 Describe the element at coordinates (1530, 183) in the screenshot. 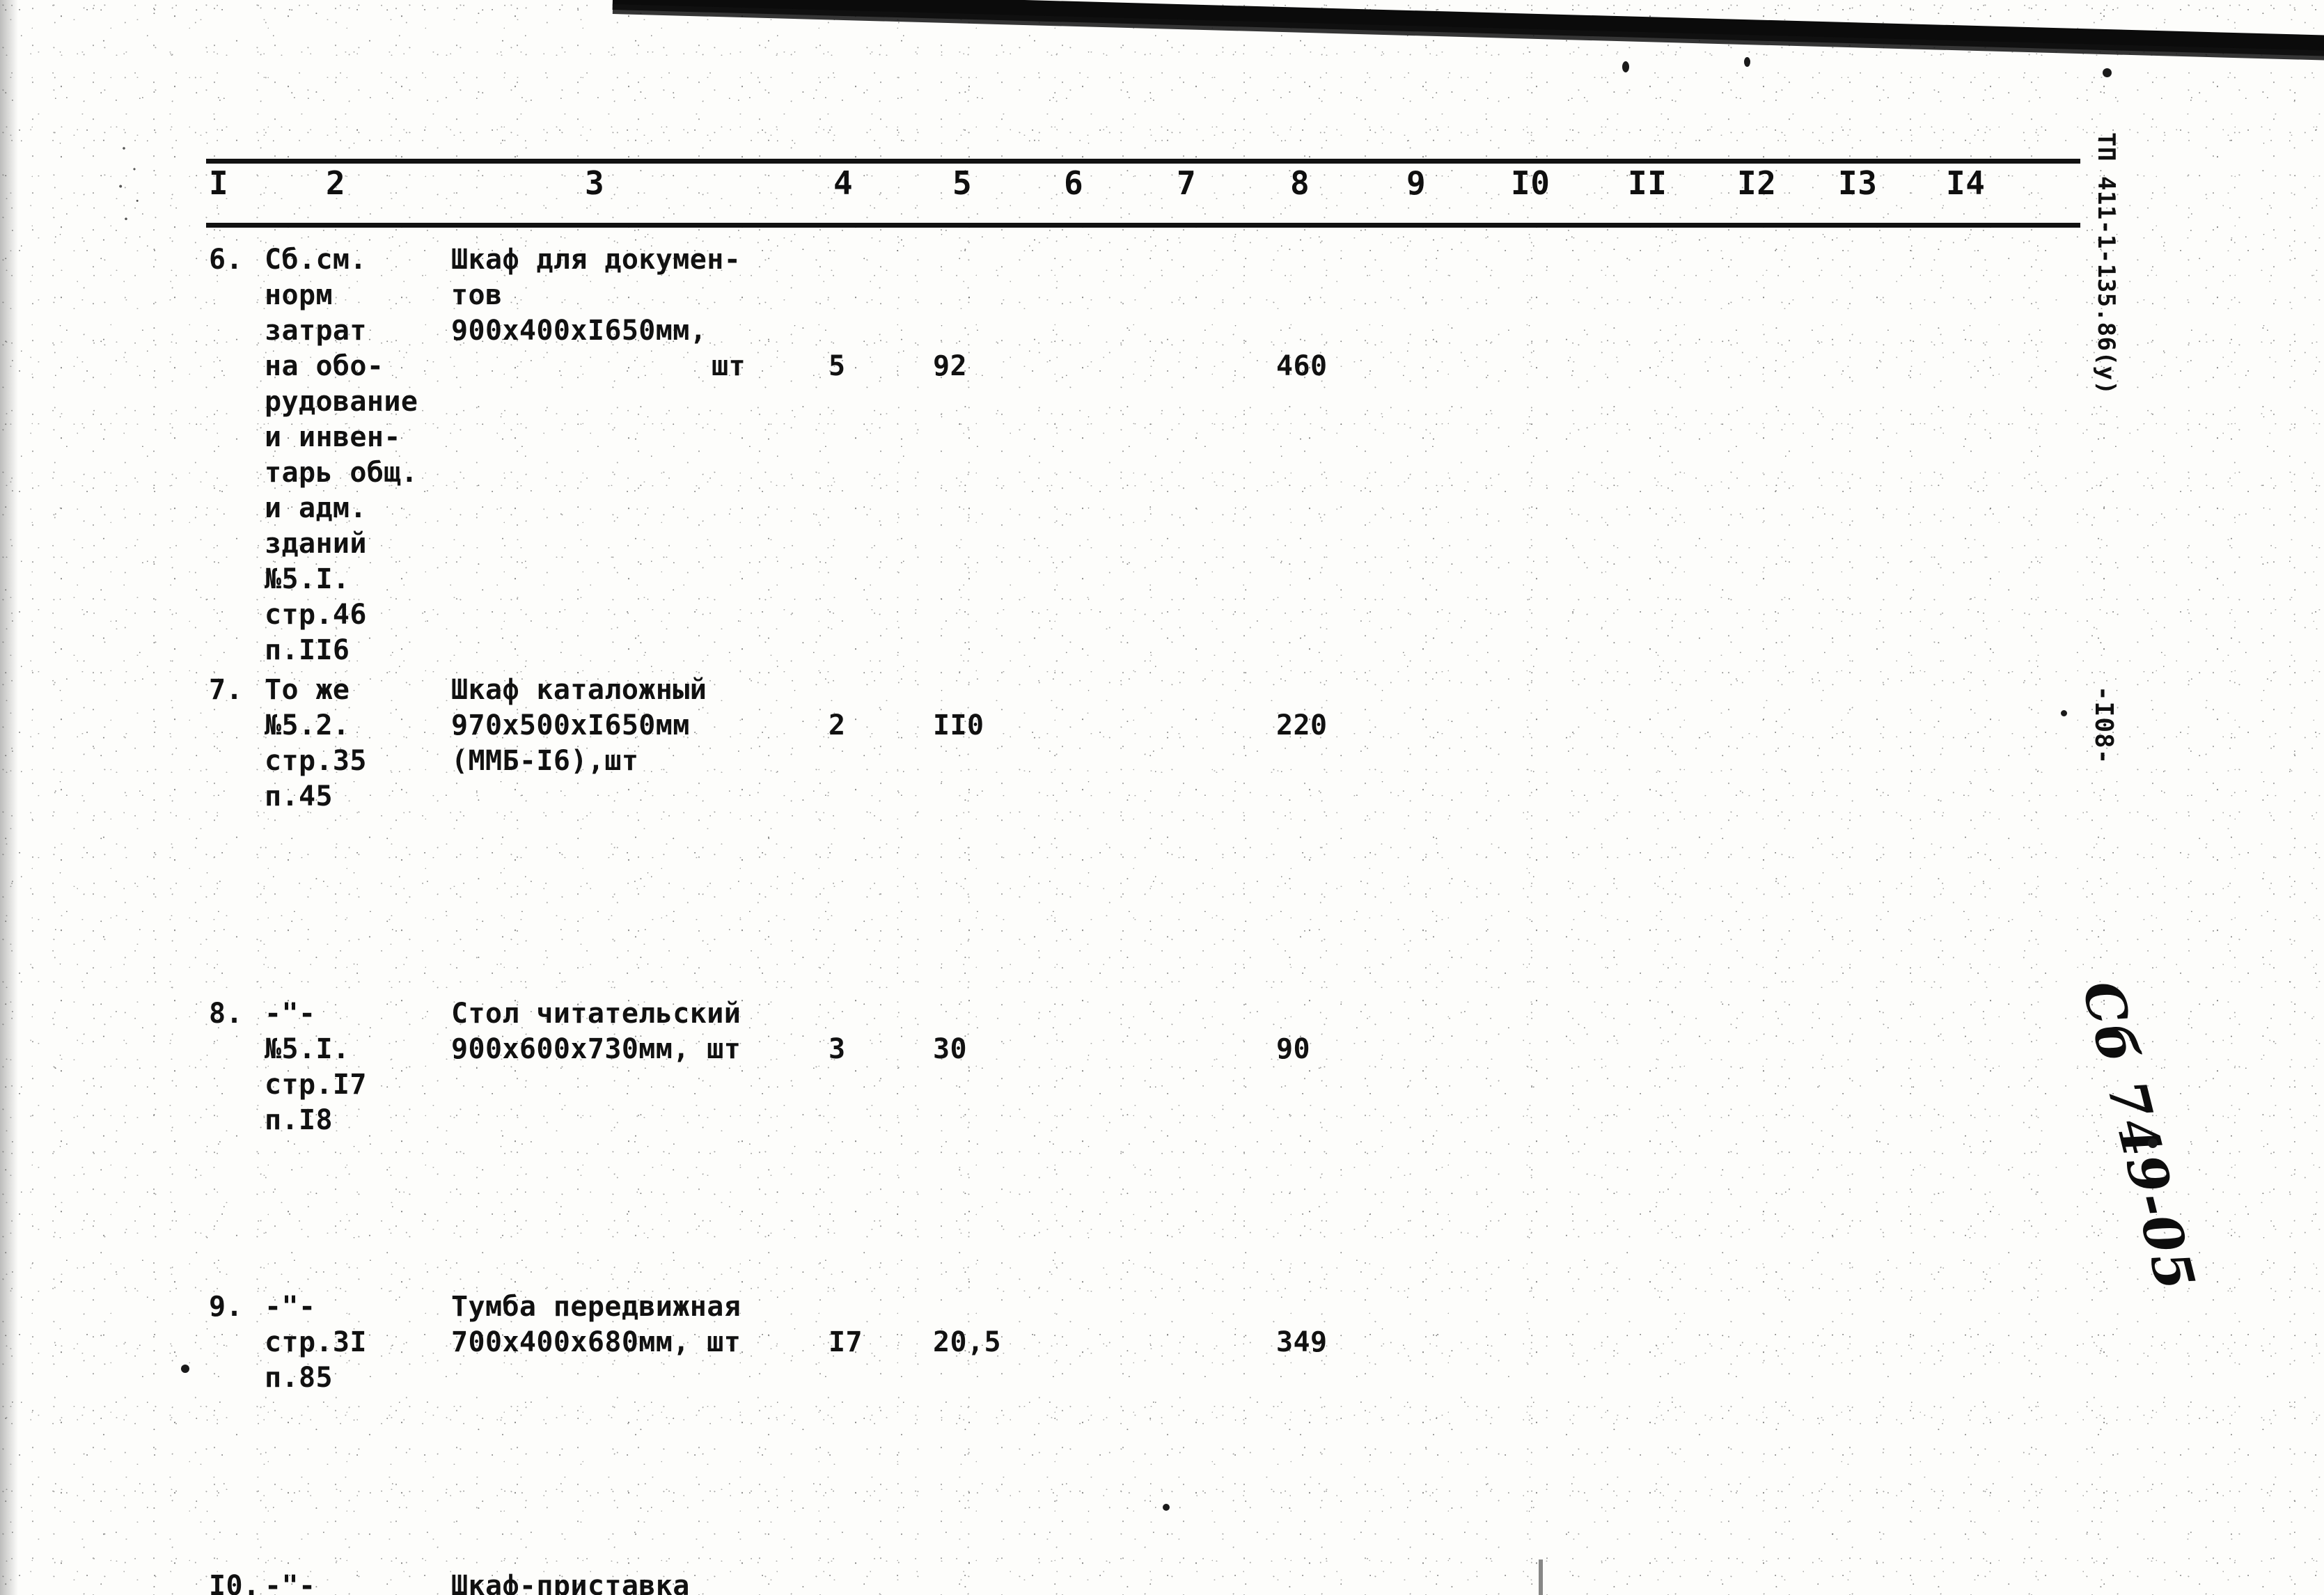

I see `column-header-10: I0` at that location.